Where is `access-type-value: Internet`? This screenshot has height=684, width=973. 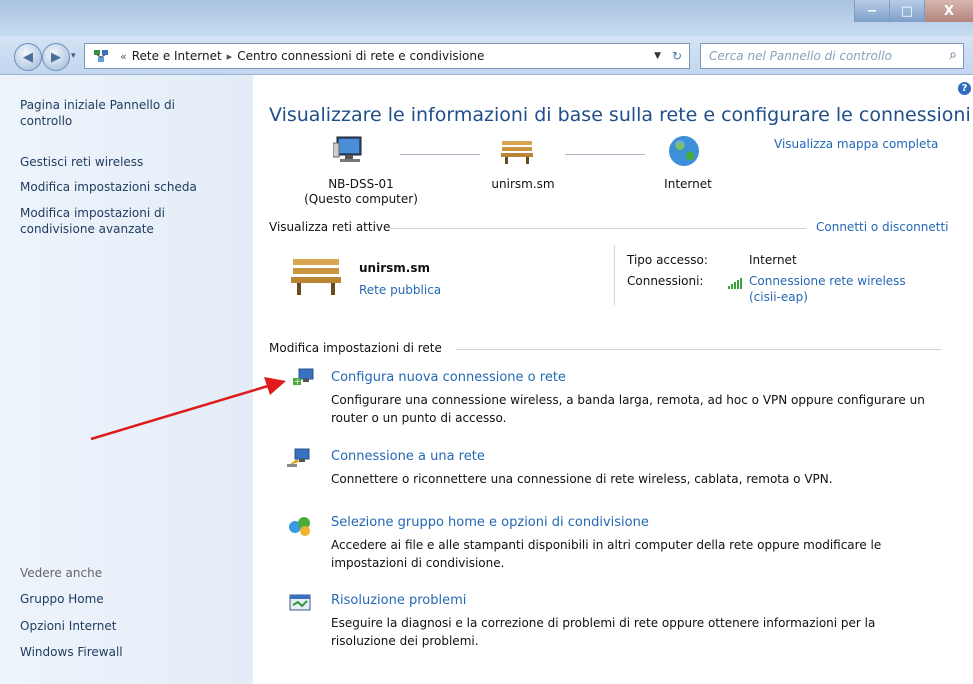
access-type-value: Internet is located at coordinates (773, 260).